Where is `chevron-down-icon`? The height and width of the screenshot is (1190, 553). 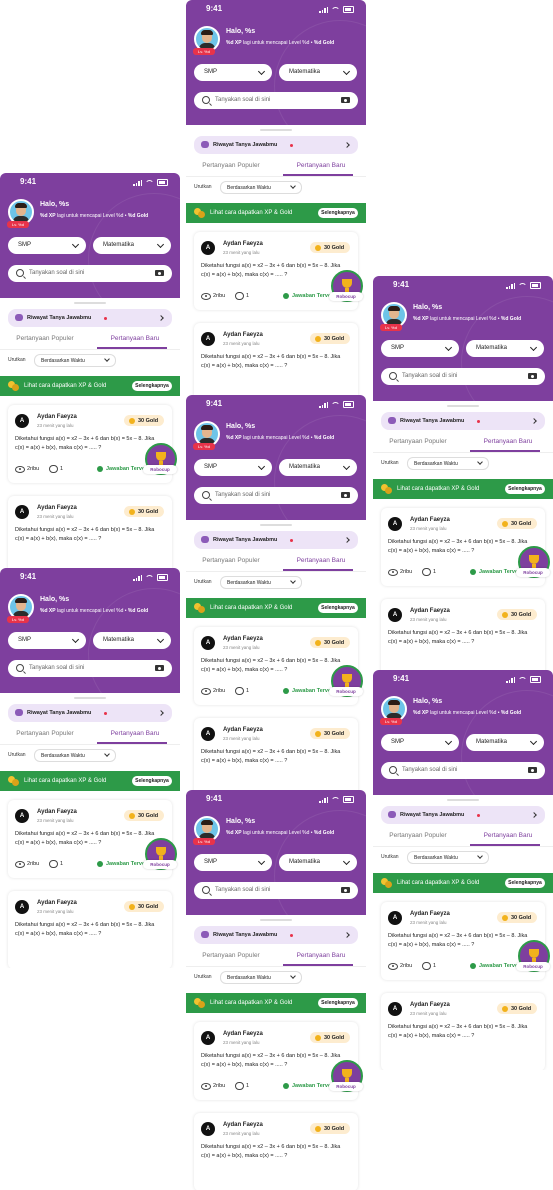
chevron-down-icon is located at coordinates (346, 71).